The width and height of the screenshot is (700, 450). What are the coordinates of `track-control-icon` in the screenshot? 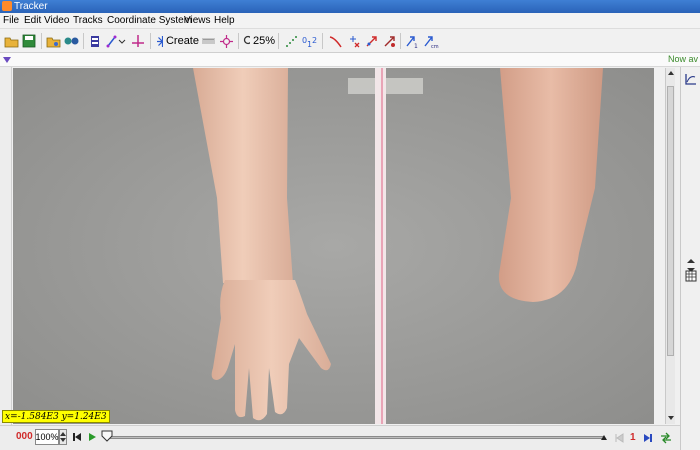 It's located at (208, 41).